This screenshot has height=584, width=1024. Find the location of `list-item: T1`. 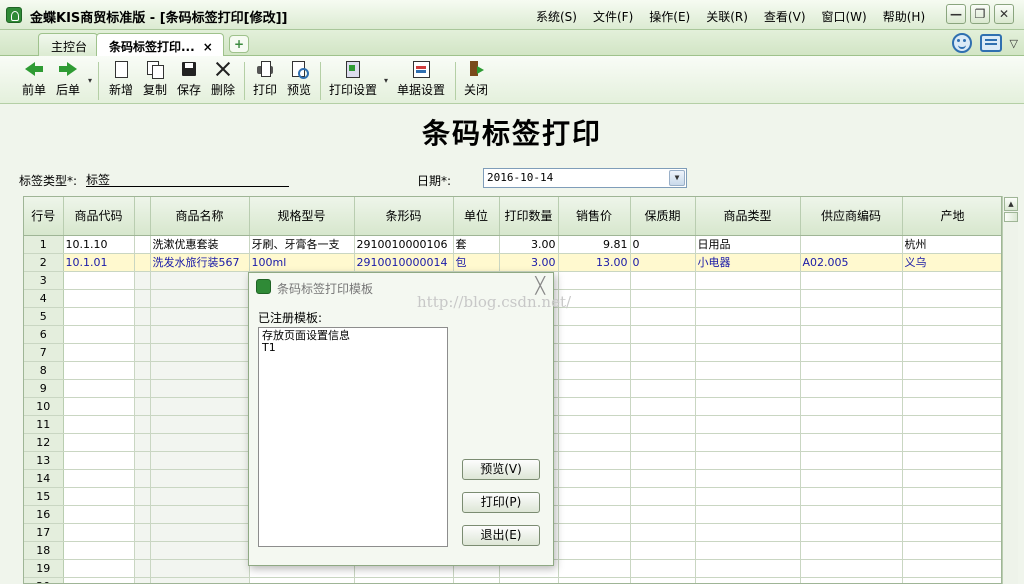

list-item: T1 is located at coordinates (353, 348).